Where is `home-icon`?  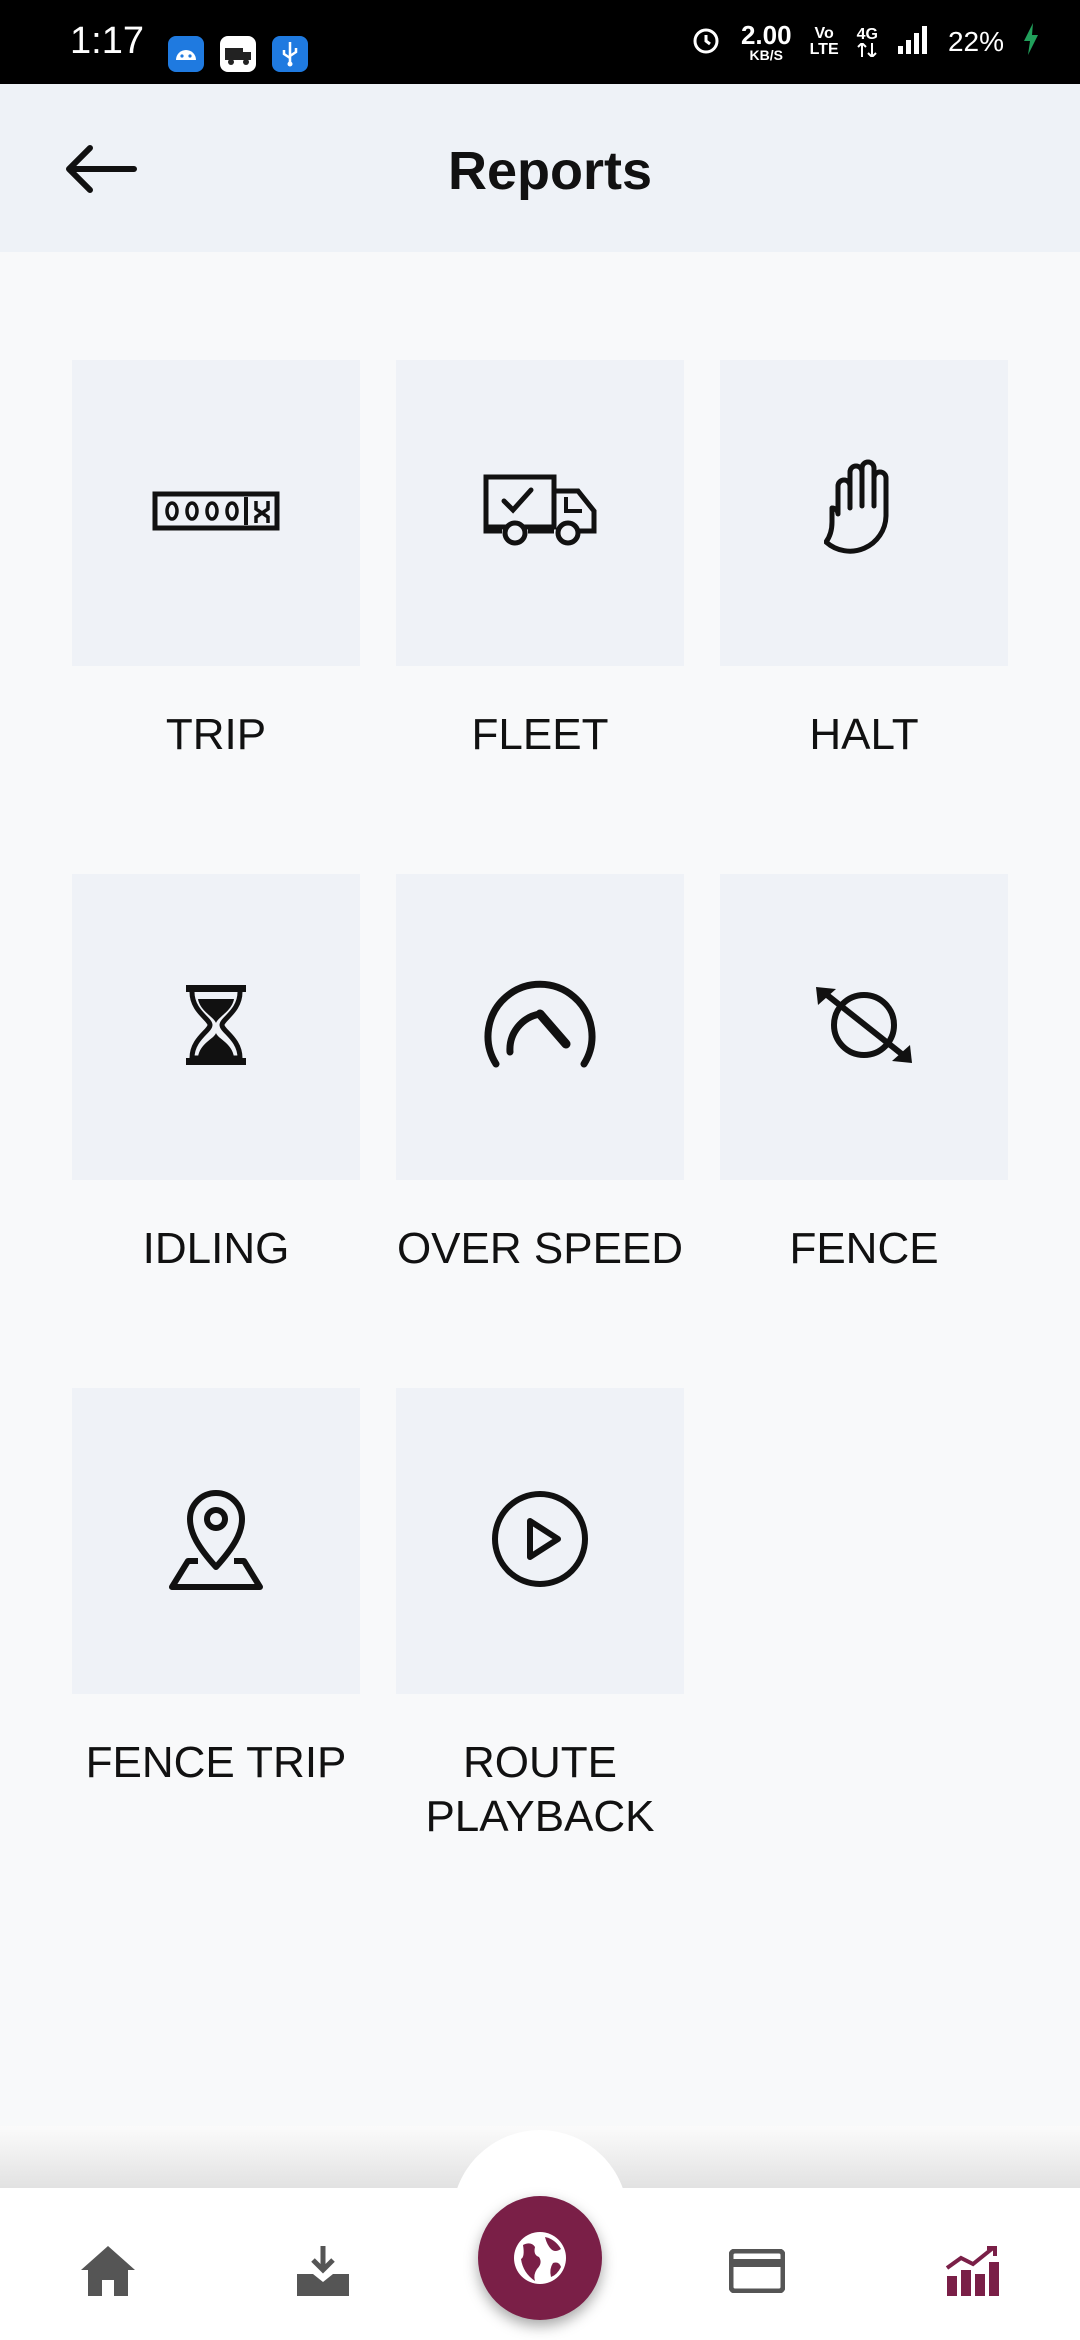
home-icon is located at coordinates (108, 2271).